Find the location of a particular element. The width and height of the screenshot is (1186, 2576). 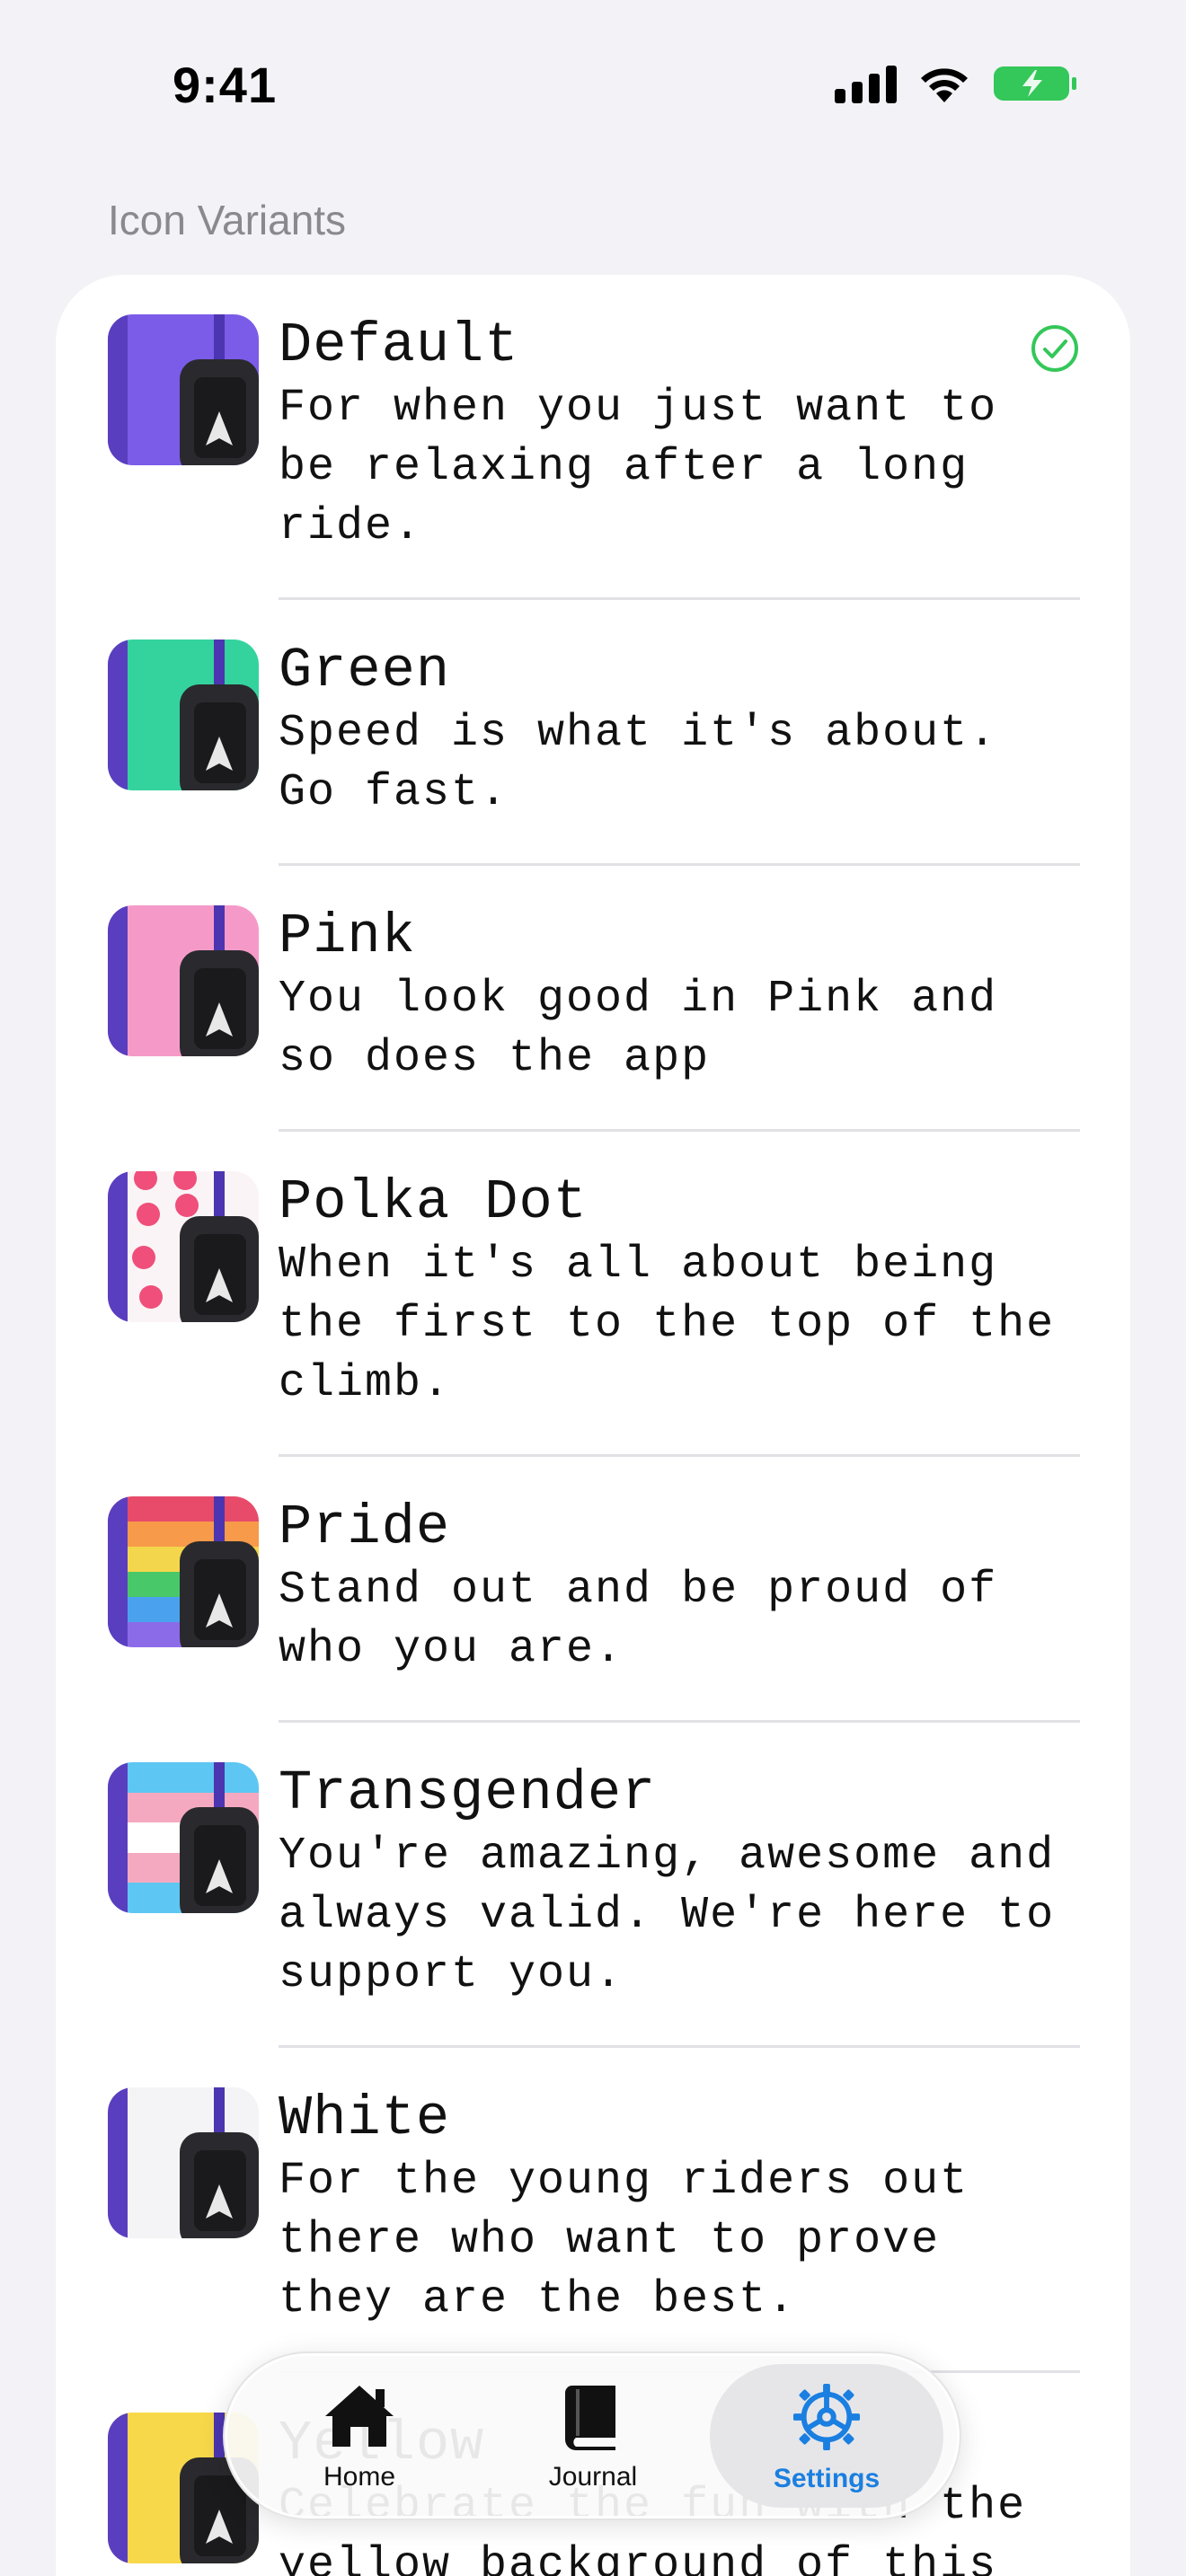

variant-description: Speed is what it's about. Go fast. is located at coordinates (638, 763).